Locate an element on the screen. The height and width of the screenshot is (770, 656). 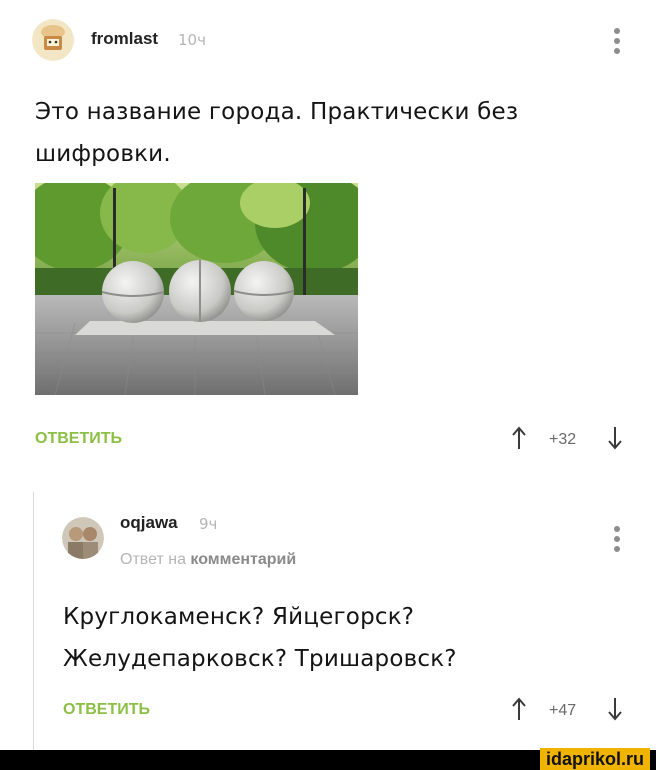
post-text-line-2: шифровки. is located at coordinates (103, 154).